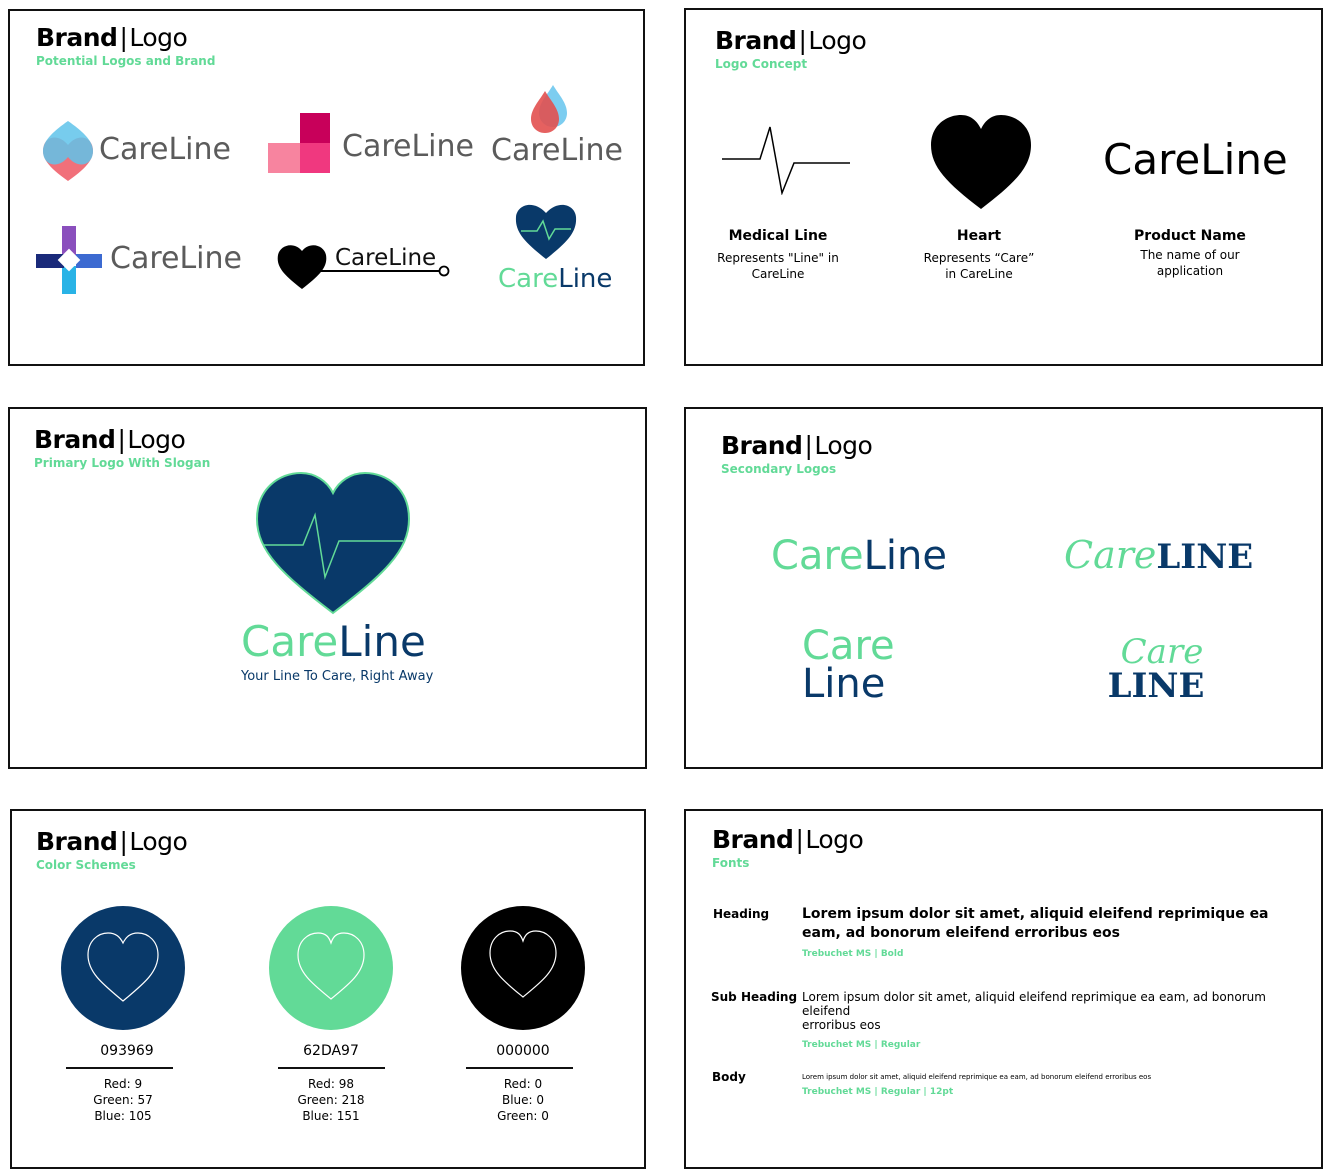  What do you see at coordinates (69, 260) in the screenshot?
I see `medical-cross-logo-icon` at bounding box center [69, 260].